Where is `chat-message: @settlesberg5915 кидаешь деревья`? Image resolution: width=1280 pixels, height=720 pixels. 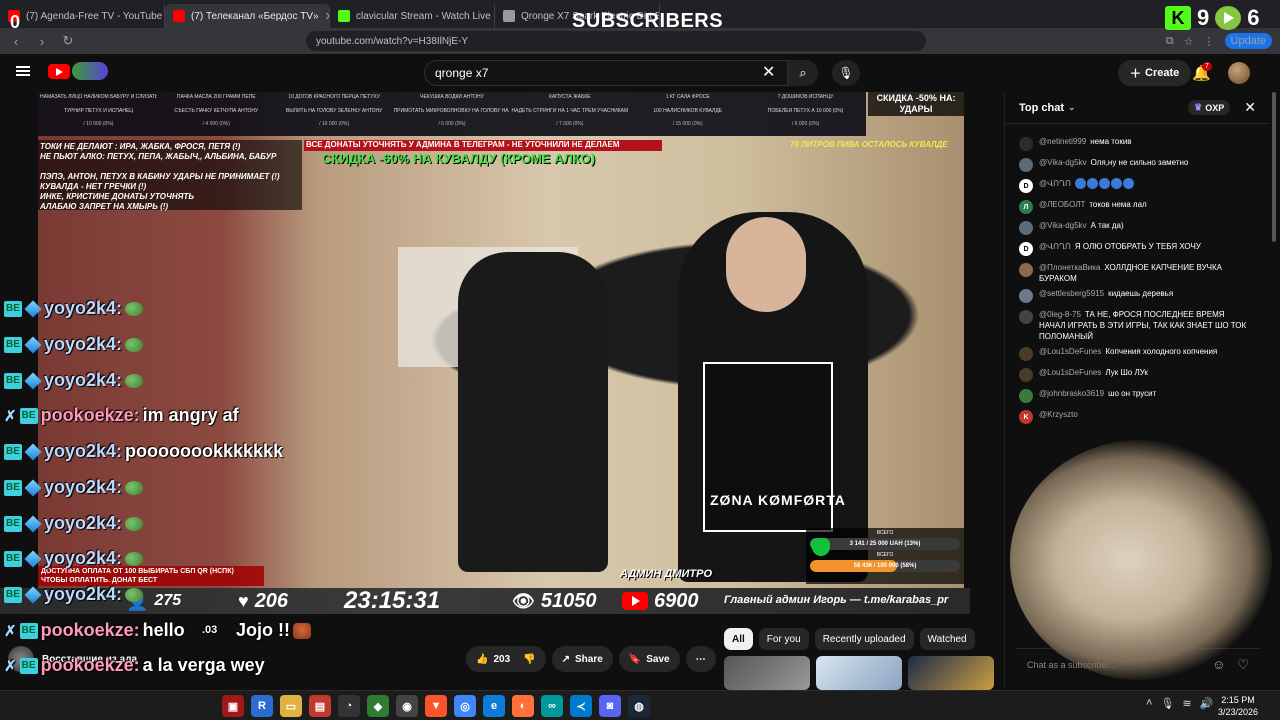
chat-message: @settlesberg5915 кидаешь деревья is located at coordinates (1133, 296).